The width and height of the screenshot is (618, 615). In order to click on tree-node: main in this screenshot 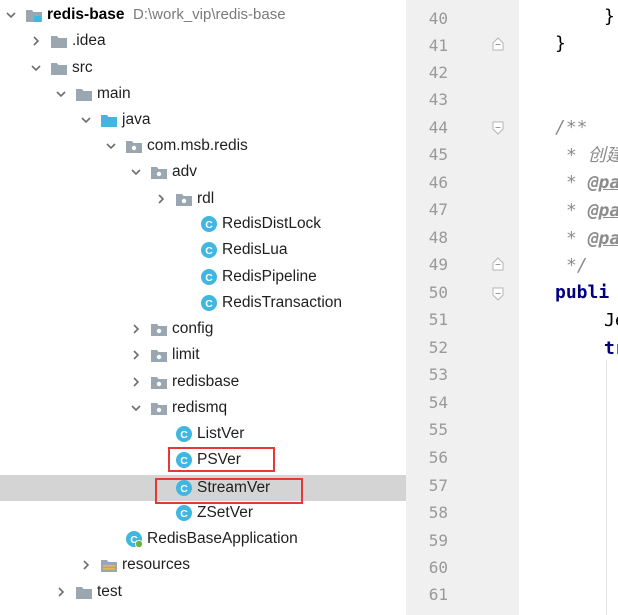, I will do `click(203, 94)`.